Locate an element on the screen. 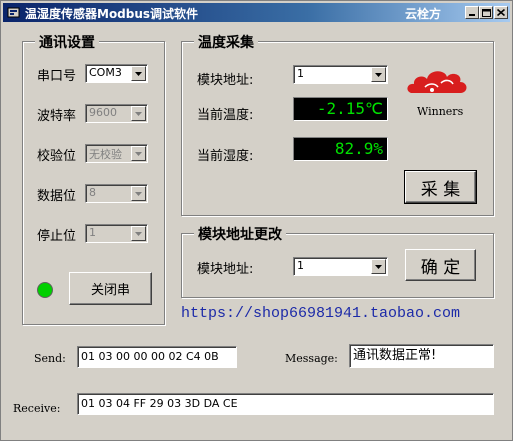 The image size is (513, 441). port-select: COM3 is located at coordinates (116, 73).